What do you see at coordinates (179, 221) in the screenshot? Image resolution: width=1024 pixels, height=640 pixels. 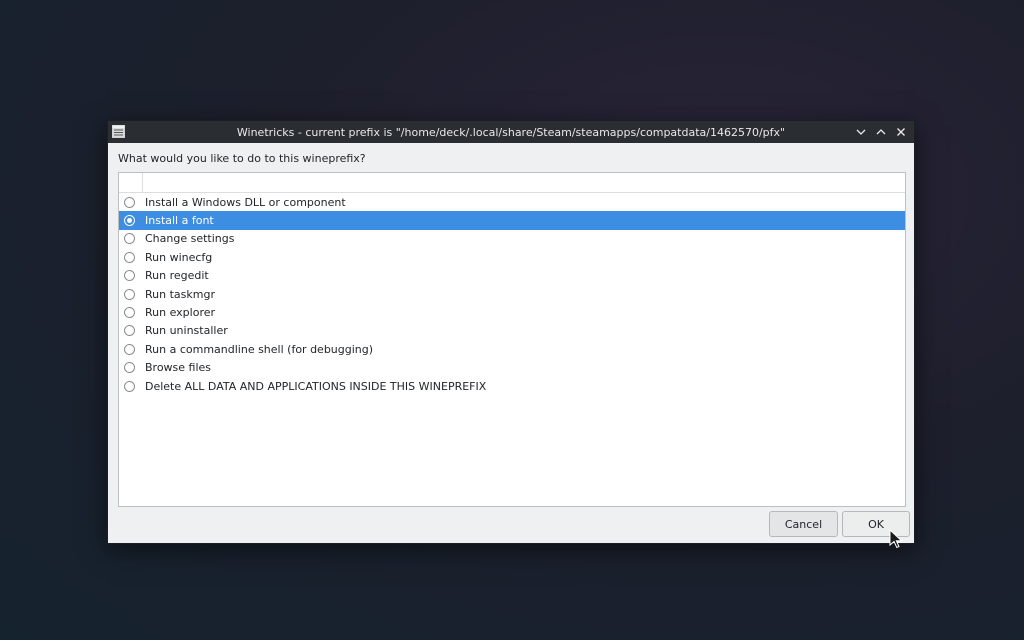 I see `option-label: Install a font` at bounding box center [179, 221].